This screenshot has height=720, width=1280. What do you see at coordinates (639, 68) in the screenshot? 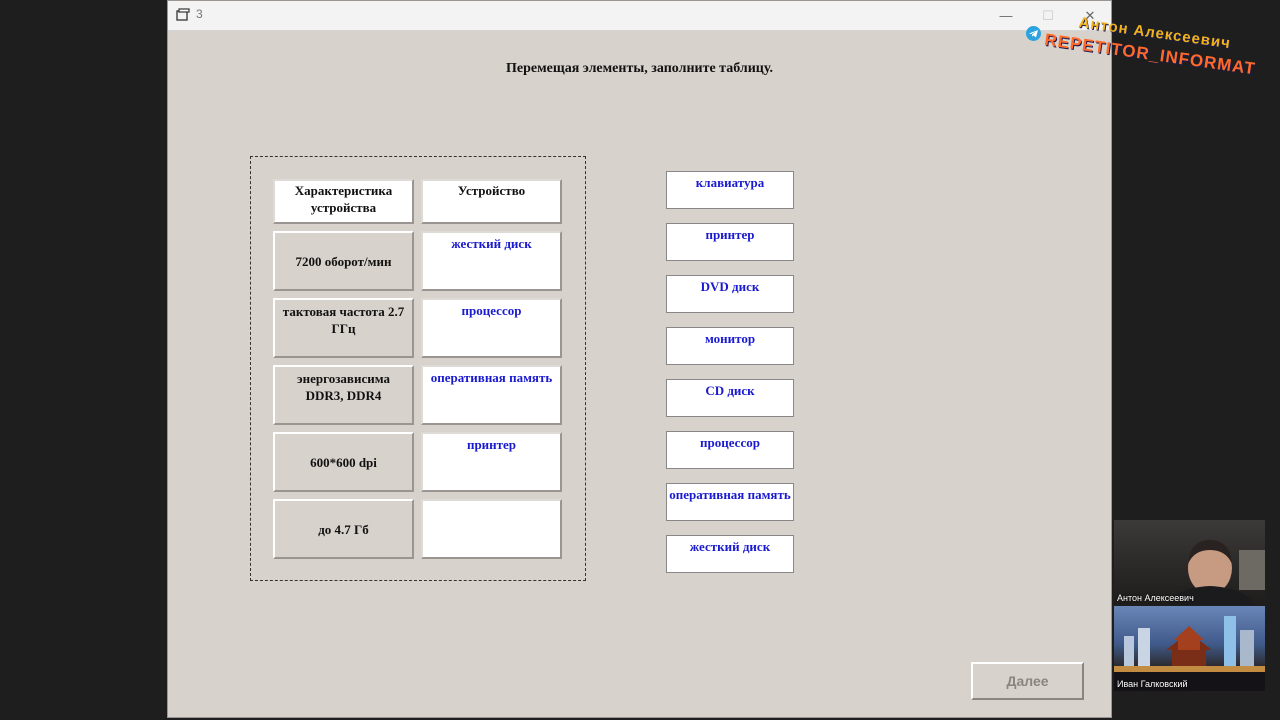
I see `instruction-text: Перемещая элементы, заполните таблицу.` at bounding box center [639, 68].